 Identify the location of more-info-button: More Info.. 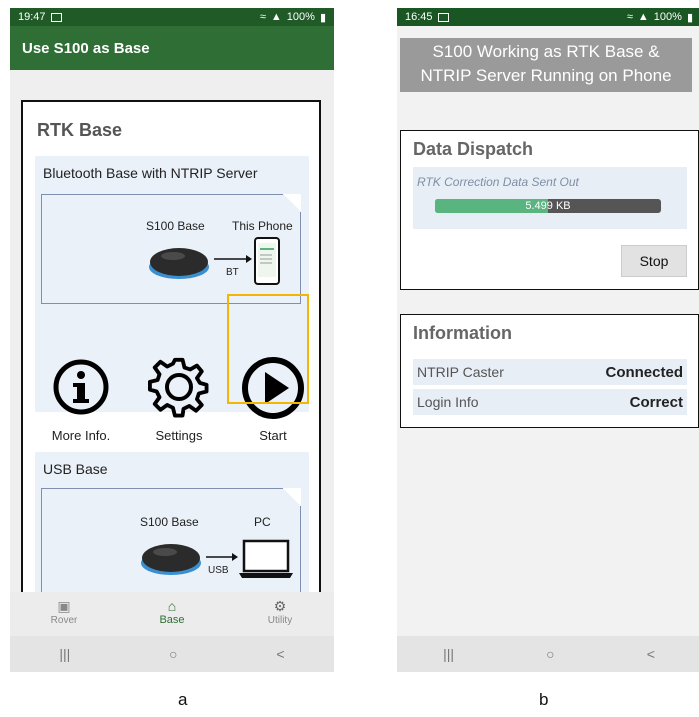
(81, 402).